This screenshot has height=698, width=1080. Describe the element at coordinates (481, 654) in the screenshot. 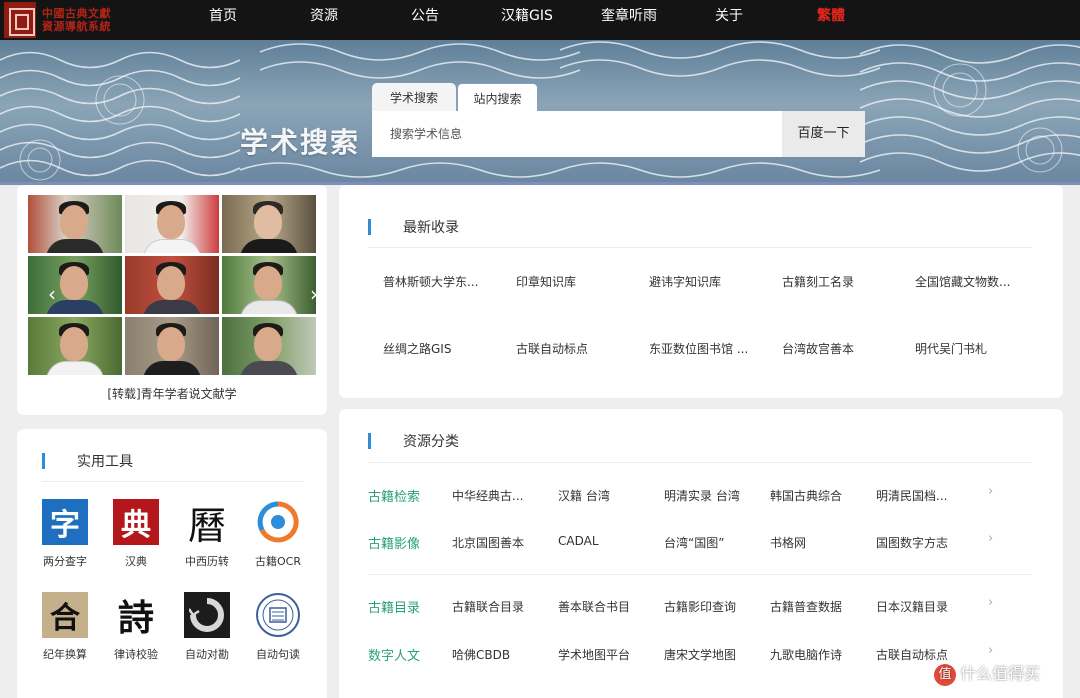

I see `resource-item: 哈佛CBDB` at that location.